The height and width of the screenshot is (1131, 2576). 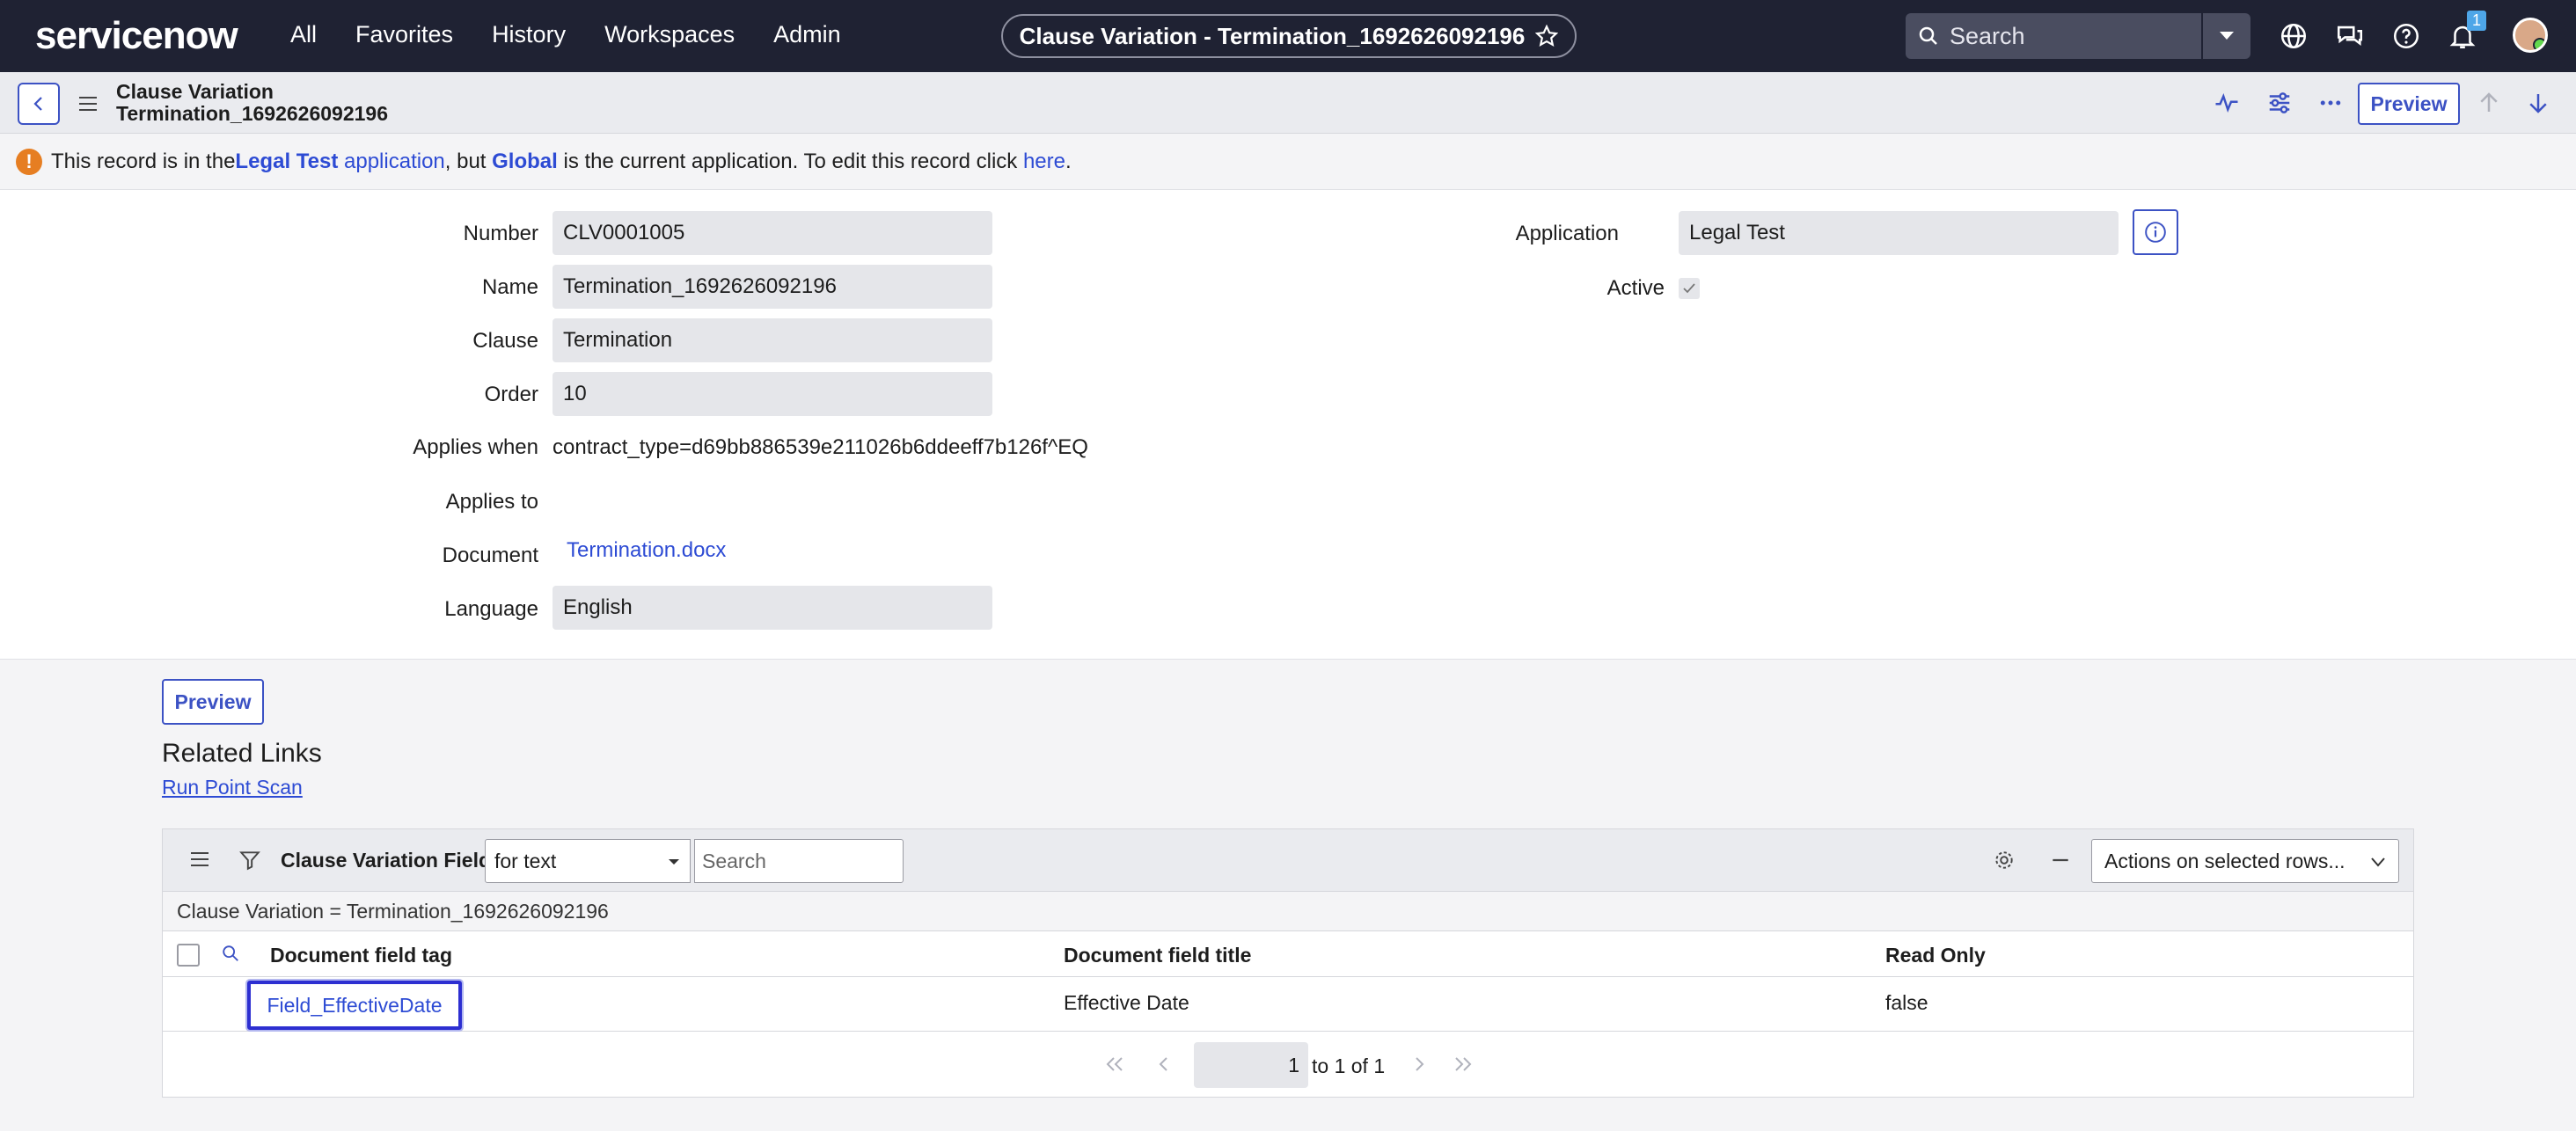 I want to click on search-placeholder: Search, so click(x=1988, y=35).